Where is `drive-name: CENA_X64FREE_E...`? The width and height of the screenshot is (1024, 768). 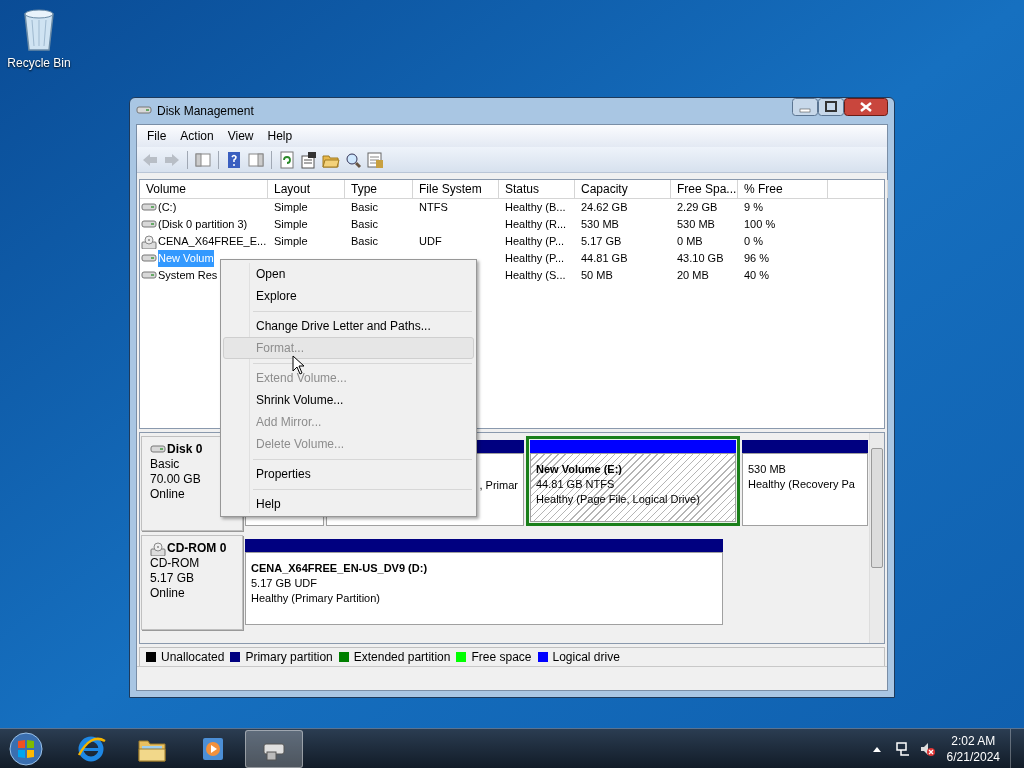 drive-name: CENA_X64FREE_E... is located at coordinates (212, 241).